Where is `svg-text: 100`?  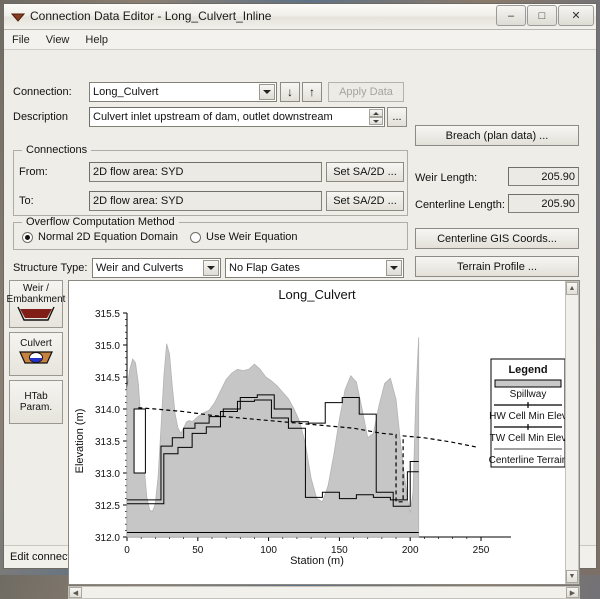
svg-text: 100 is located at coordinates (268, 550).